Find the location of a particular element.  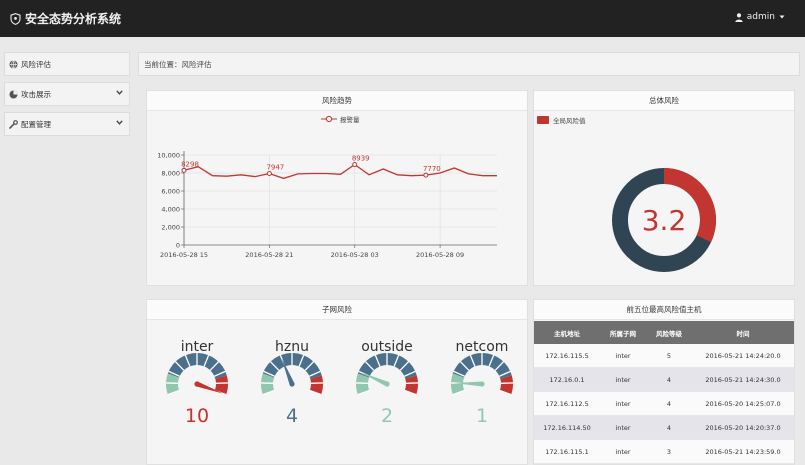

table-row: 172.16.0.1 inter 4 2016-05-21 14:24:30.0 is located at coordinates (664, 380).